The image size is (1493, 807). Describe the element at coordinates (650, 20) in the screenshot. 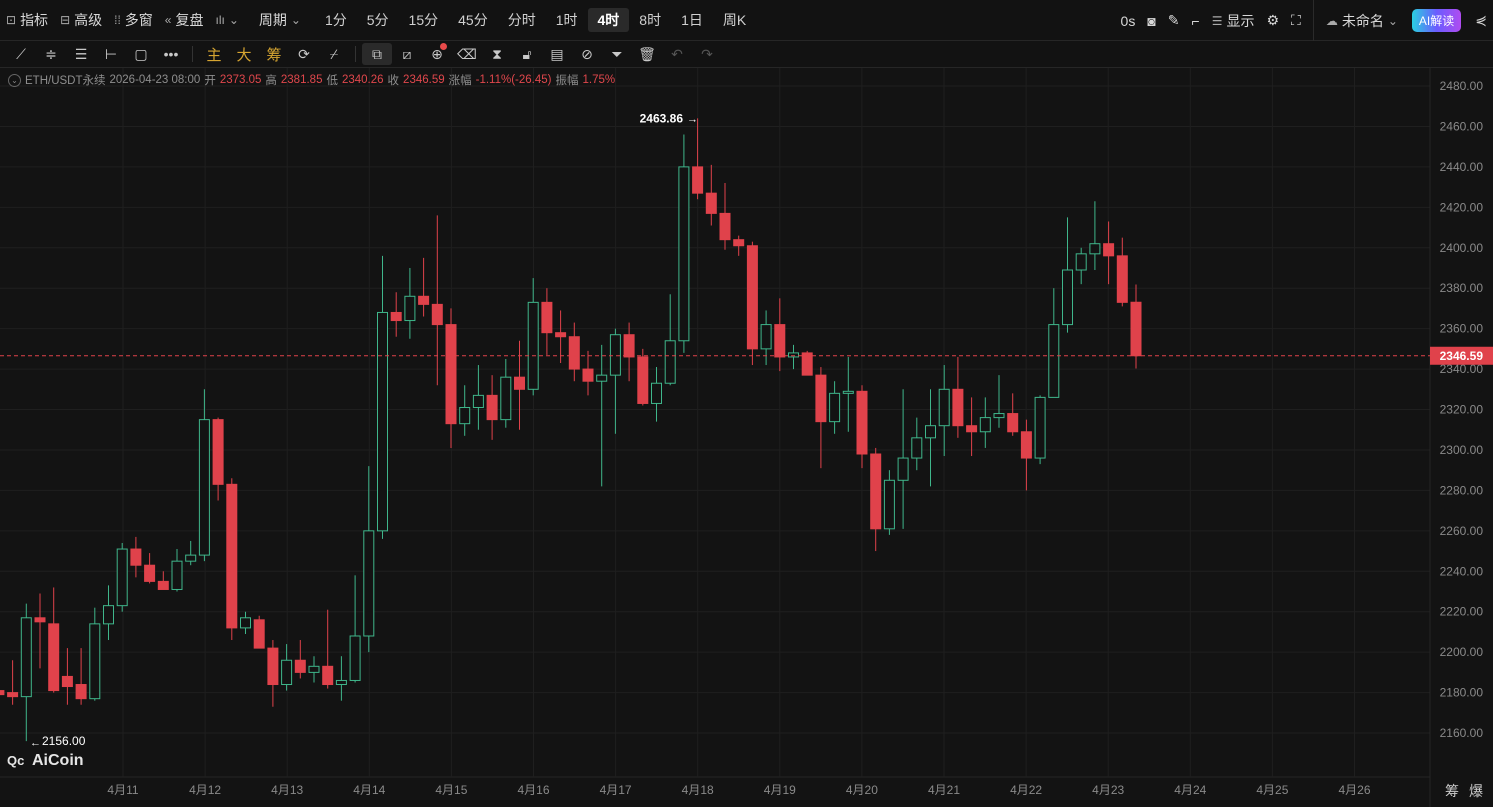

I see `period-tab: 8时` at that location.